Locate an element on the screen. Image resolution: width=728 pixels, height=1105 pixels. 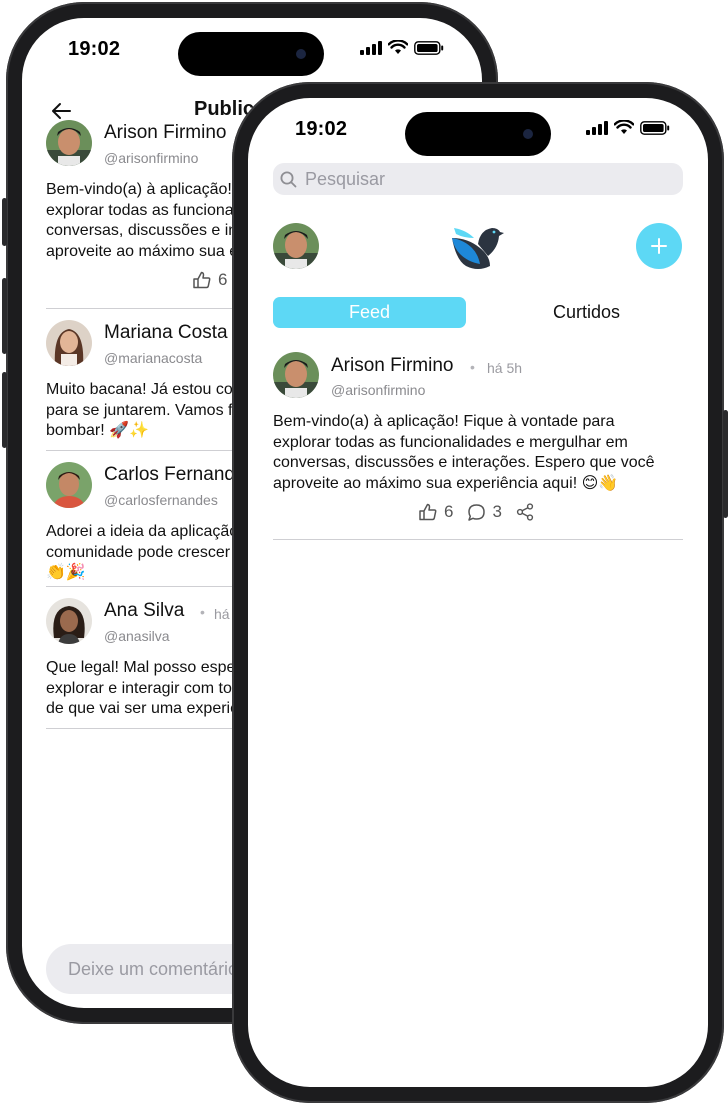
search-input: Pesquisar is located at coordinates (478, 179).